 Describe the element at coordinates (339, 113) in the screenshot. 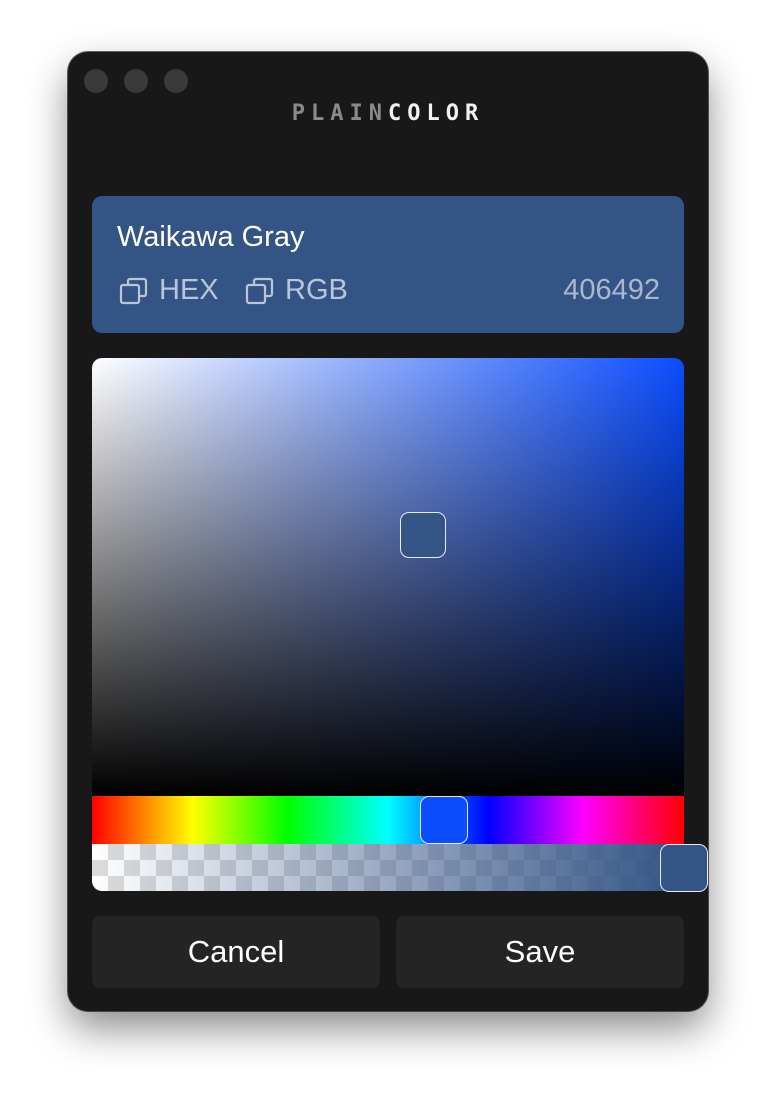

I see `logo-part-plain: PLAIN` at that location.